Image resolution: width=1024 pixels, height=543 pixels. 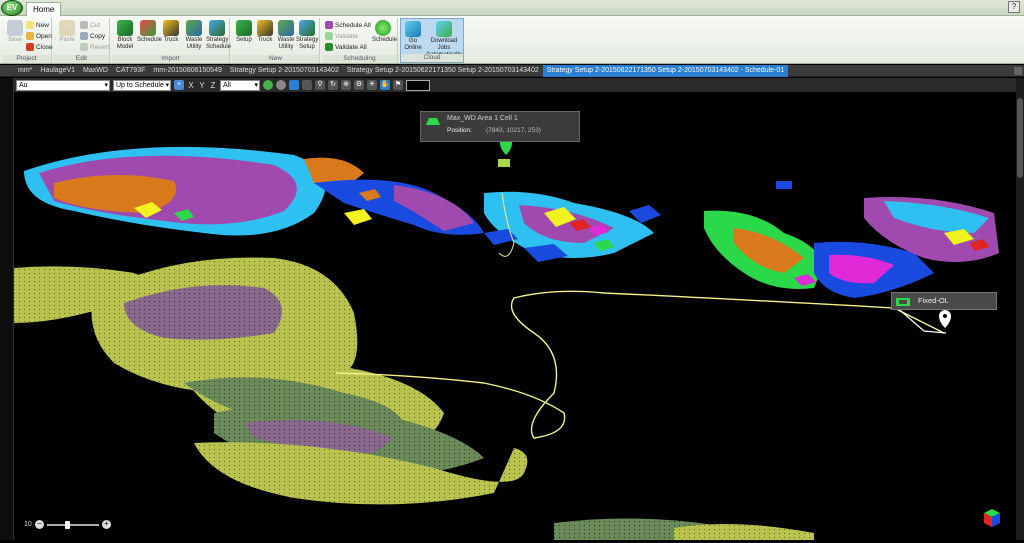 What do you see at coordinates (1020, 138) in the screenshot?
I see `scrollbar-thumb` at bounding box center [1020, 138].